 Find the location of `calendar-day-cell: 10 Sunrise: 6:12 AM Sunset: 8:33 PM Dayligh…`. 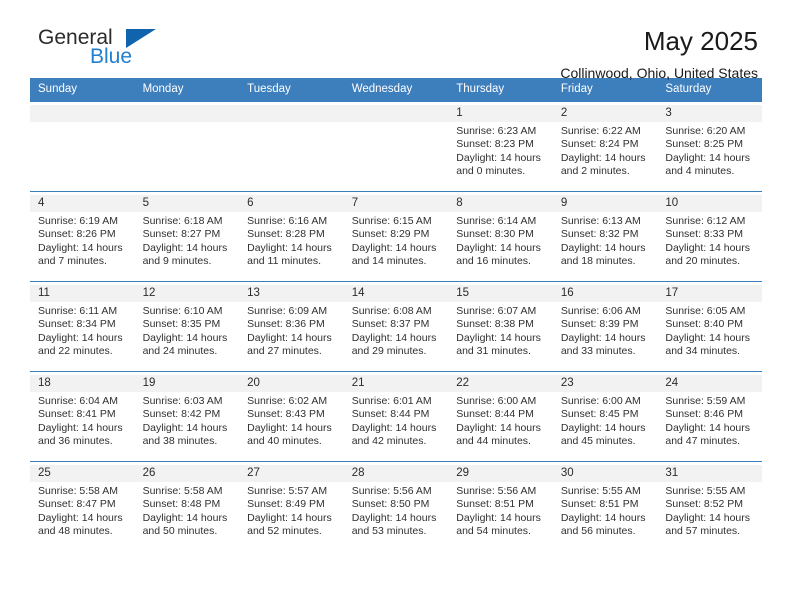

calendar-day-cell: 10 Sunrise: 6:12 AM Sunset: 8:33 PM Dayligh… is located at coordinates (709, 236).